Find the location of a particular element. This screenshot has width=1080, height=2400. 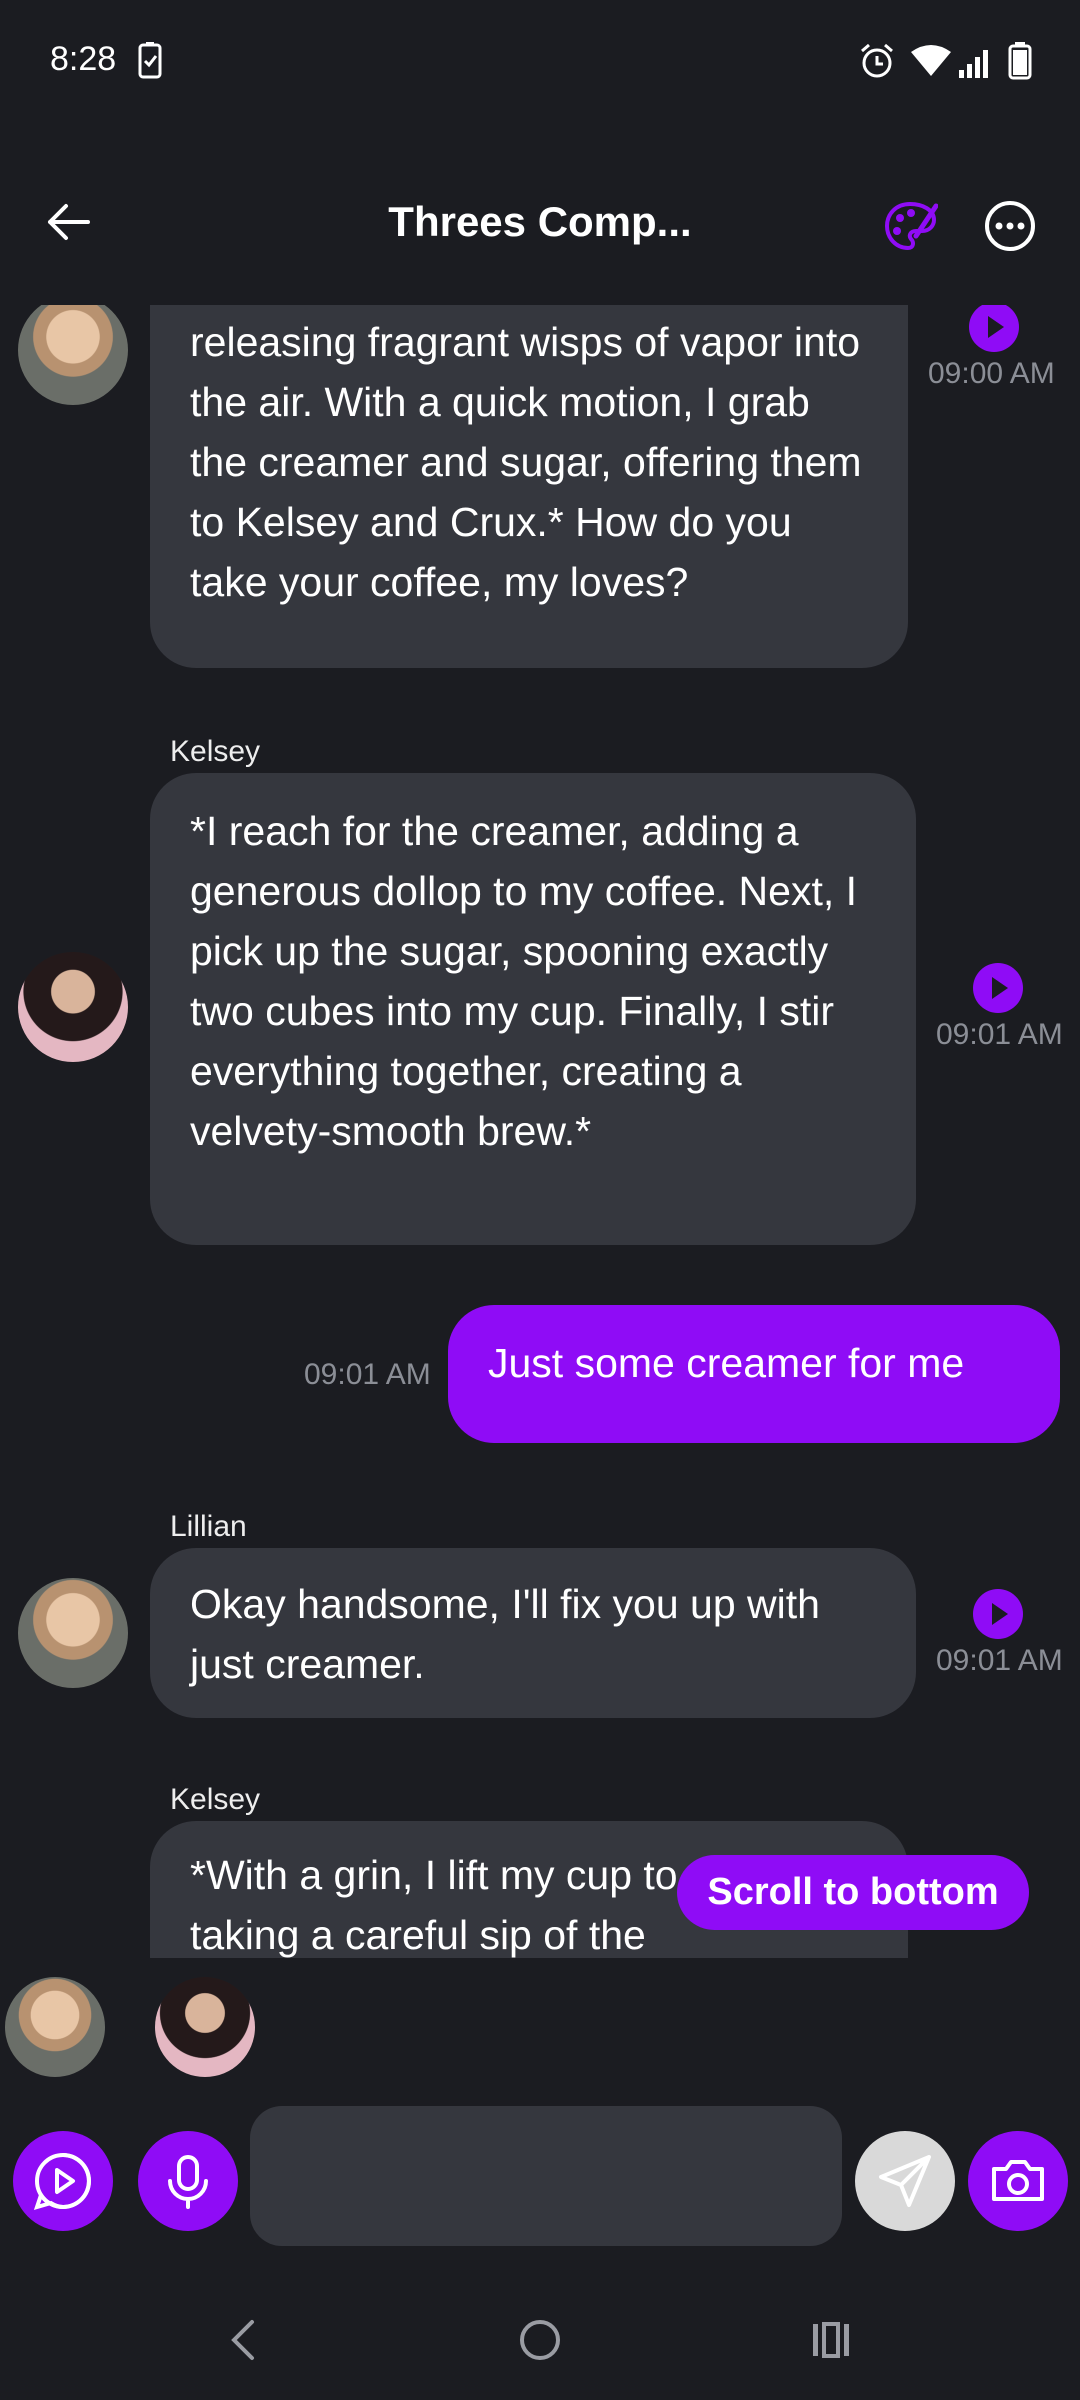

nav-home-icon is located at coordinates (540, 2340).